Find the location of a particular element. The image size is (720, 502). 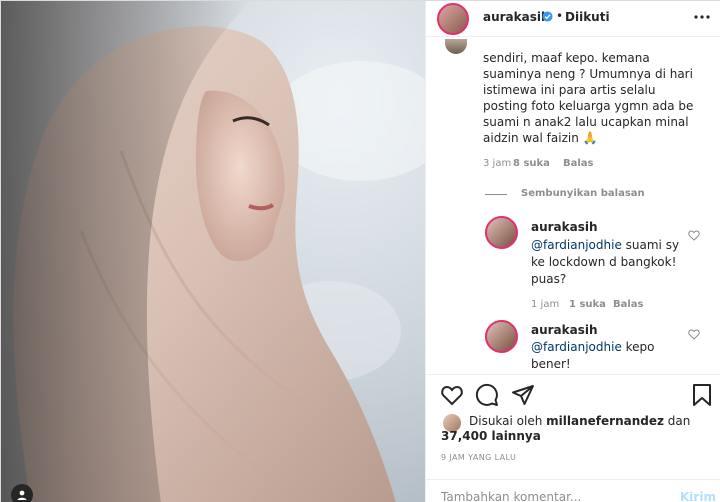

more-horizontal-icon is located at coordinates (702, 17).